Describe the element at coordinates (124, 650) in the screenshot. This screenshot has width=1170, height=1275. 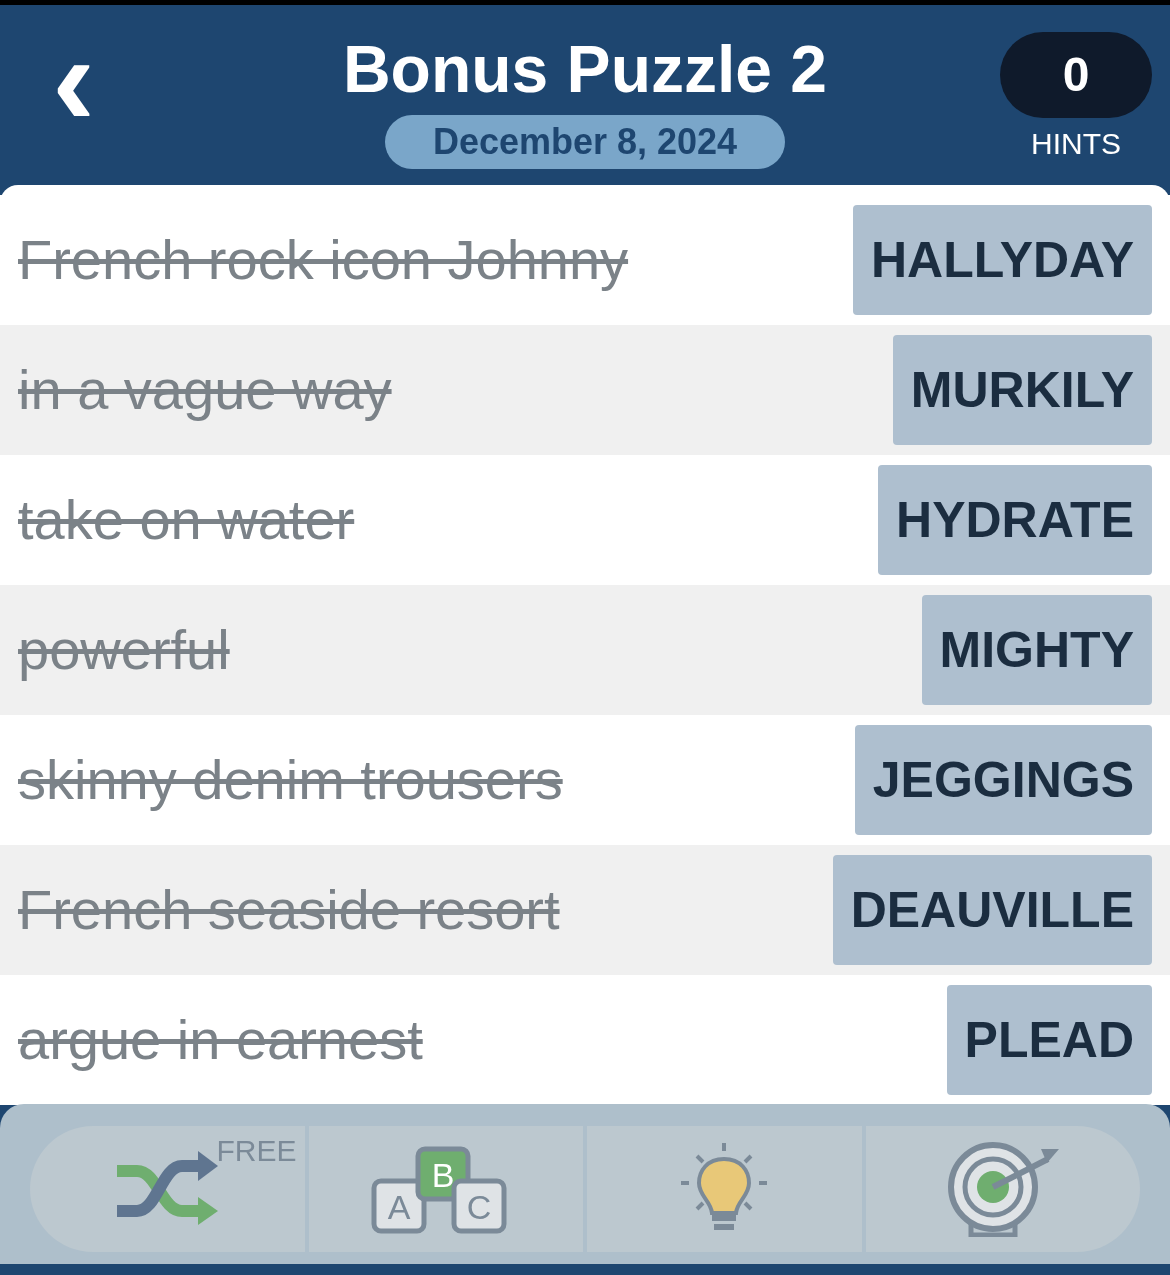
I see `clue-text: powerful` at that location.